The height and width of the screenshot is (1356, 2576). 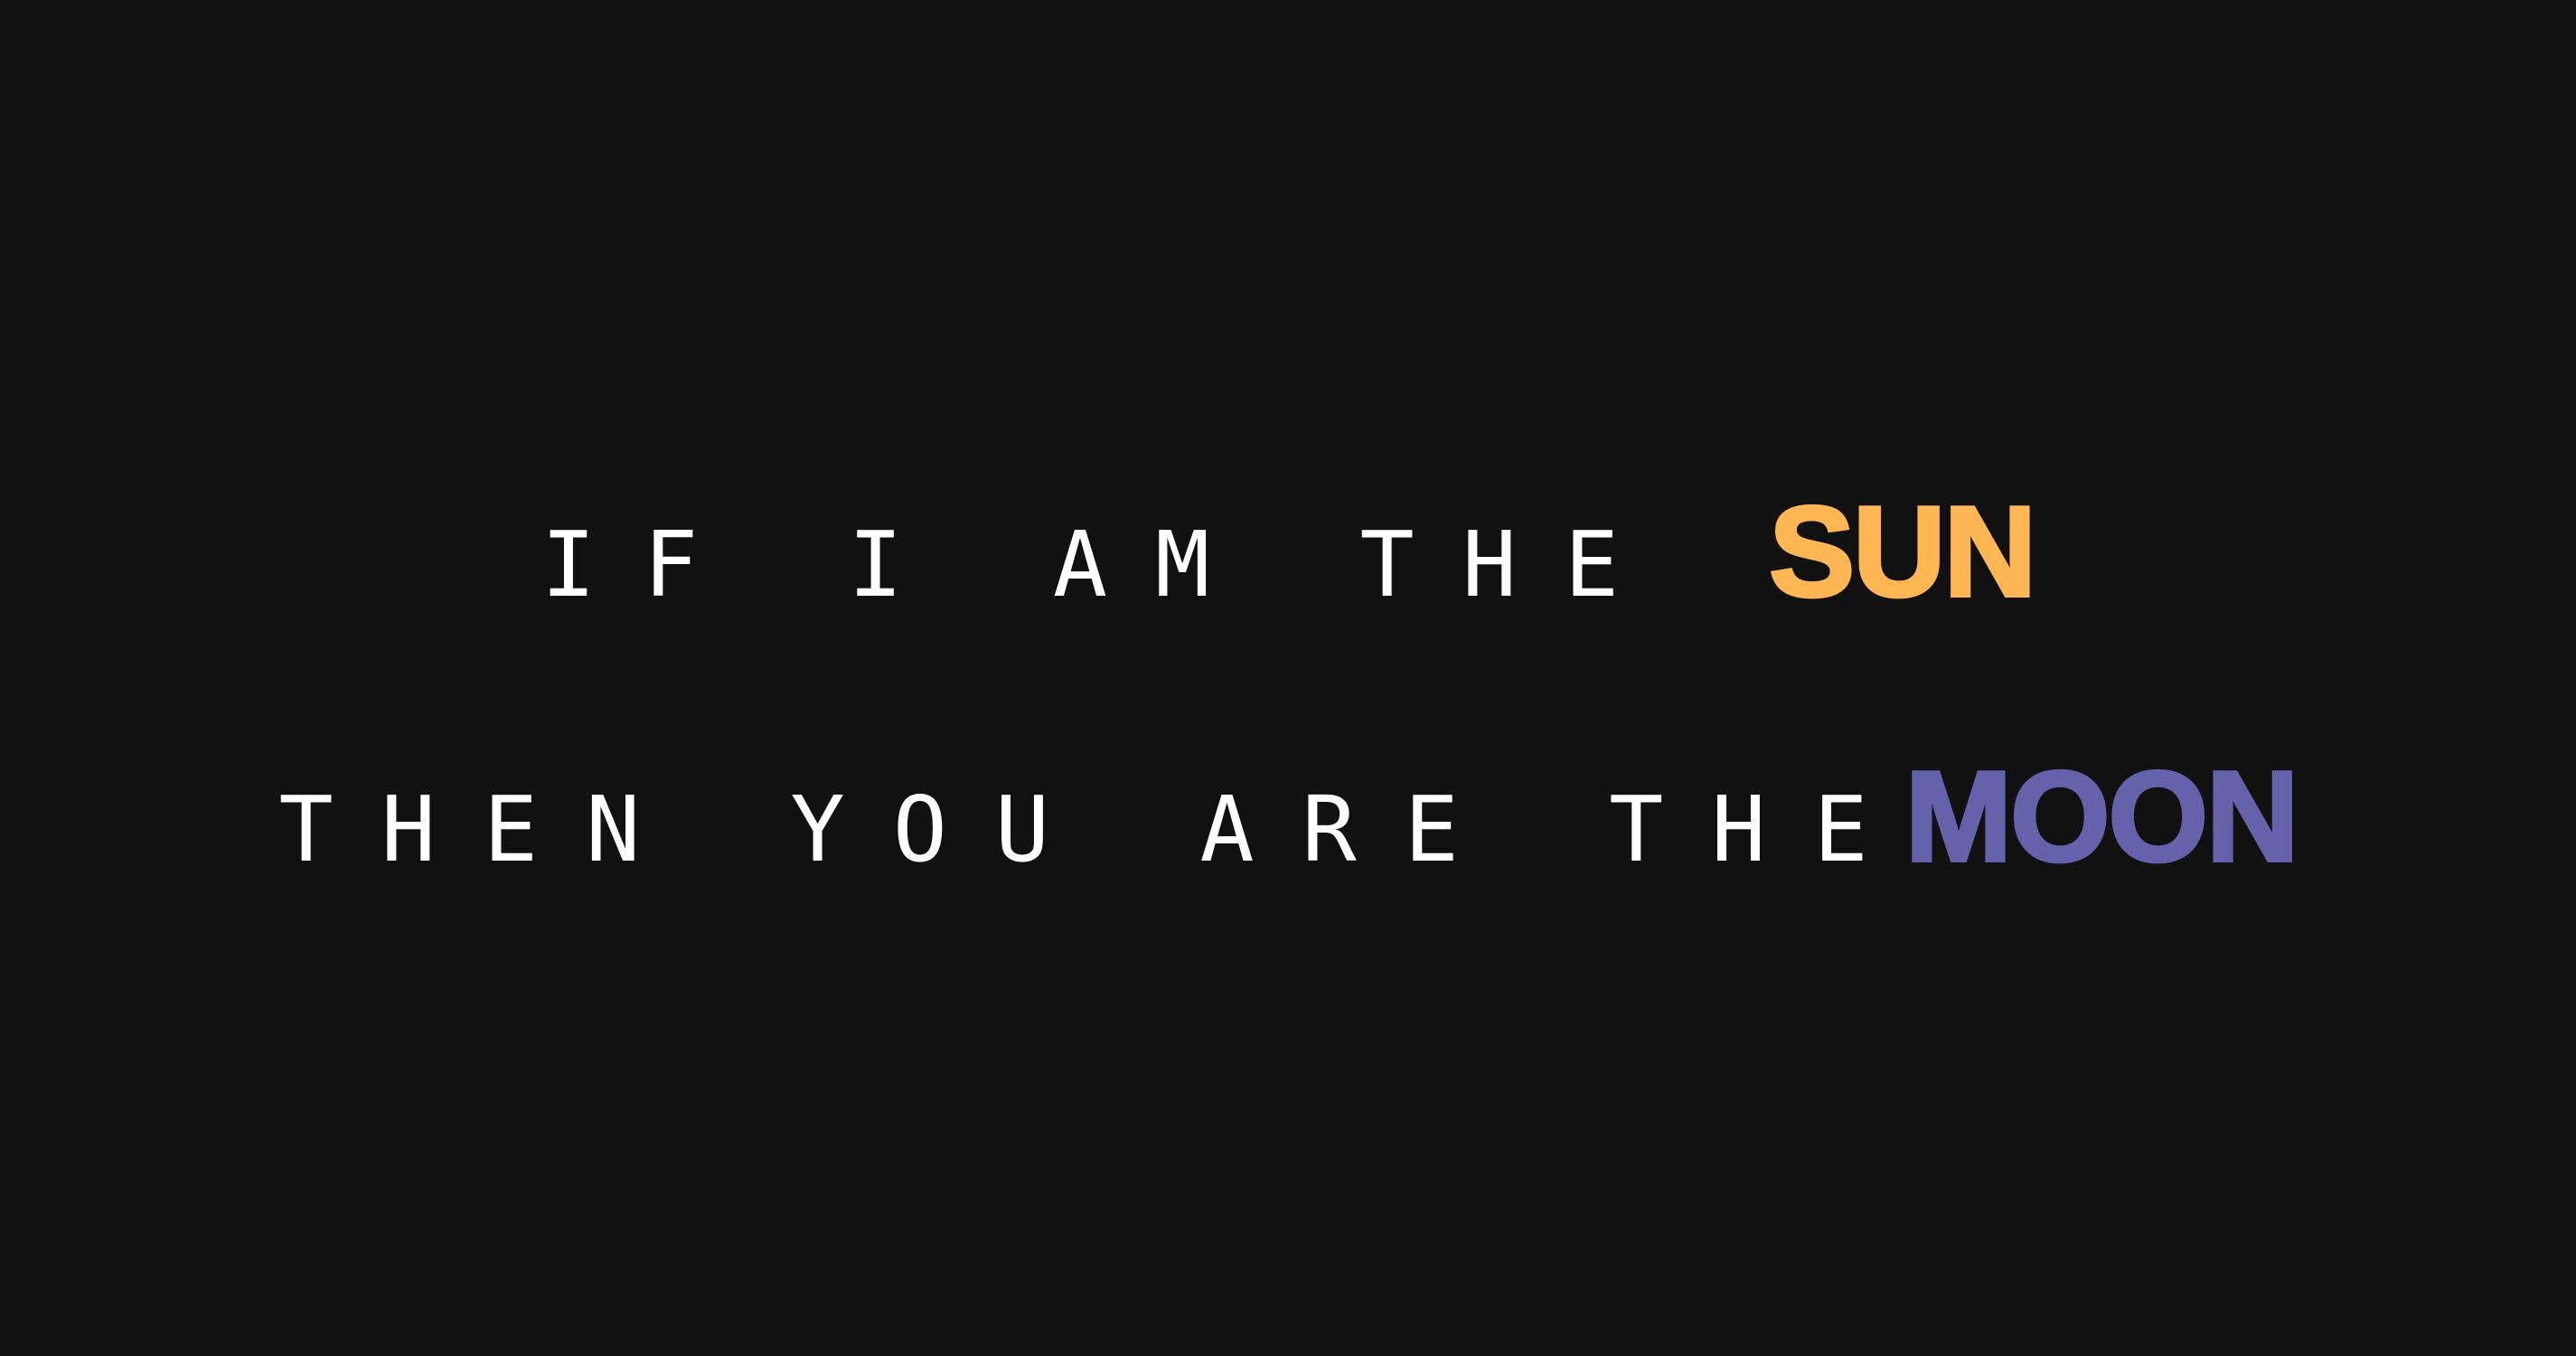 What do you see at coordinates (1718, 564) in the screenshot?
I see `line-one-spacer` at bounding box center [1718, 564].